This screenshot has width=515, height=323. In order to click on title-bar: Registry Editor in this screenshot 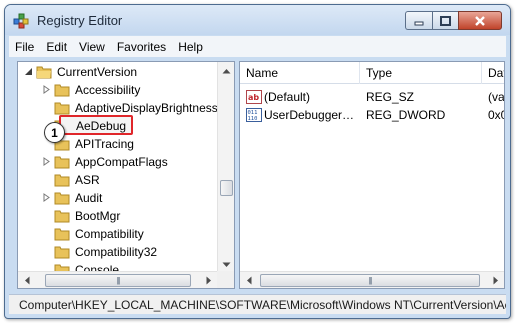, I will do `click(257, 20)`.